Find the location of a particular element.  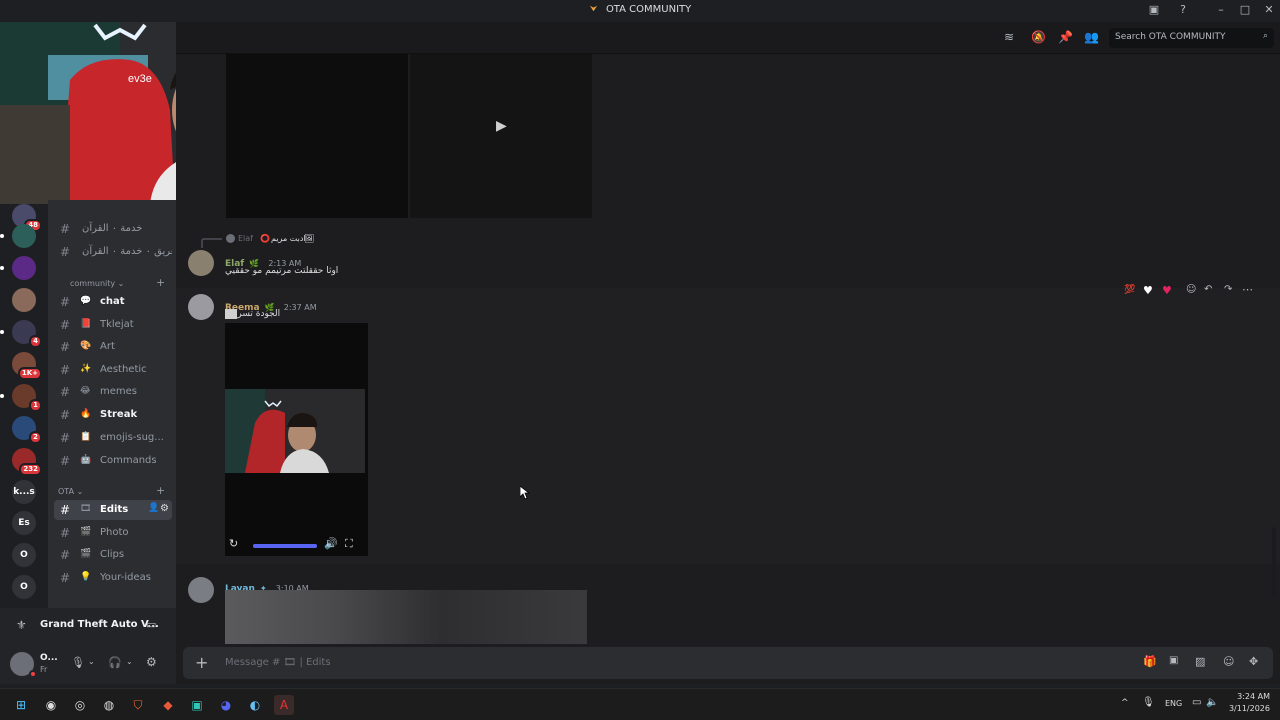

threads-icon: ≋ is located at coordinates (1009, 37).